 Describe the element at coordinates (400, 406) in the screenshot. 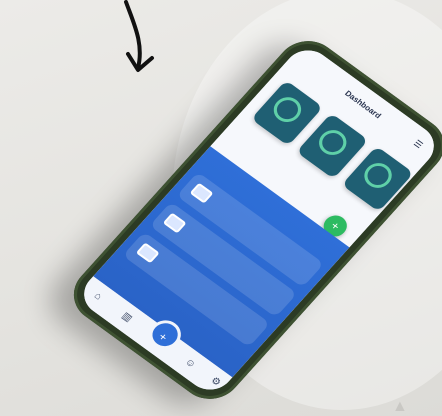

I see `cursor-icon: ▲` at that location.